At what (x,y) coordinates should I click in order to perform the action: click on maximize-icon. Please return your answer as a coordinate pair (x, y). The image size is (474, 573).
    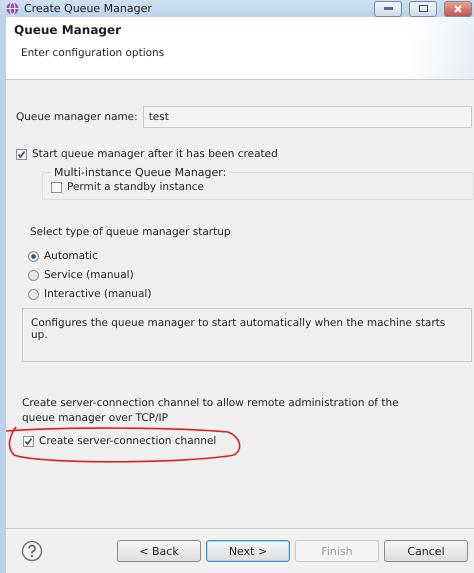
    Looking at the image, I should click on (423, 8).